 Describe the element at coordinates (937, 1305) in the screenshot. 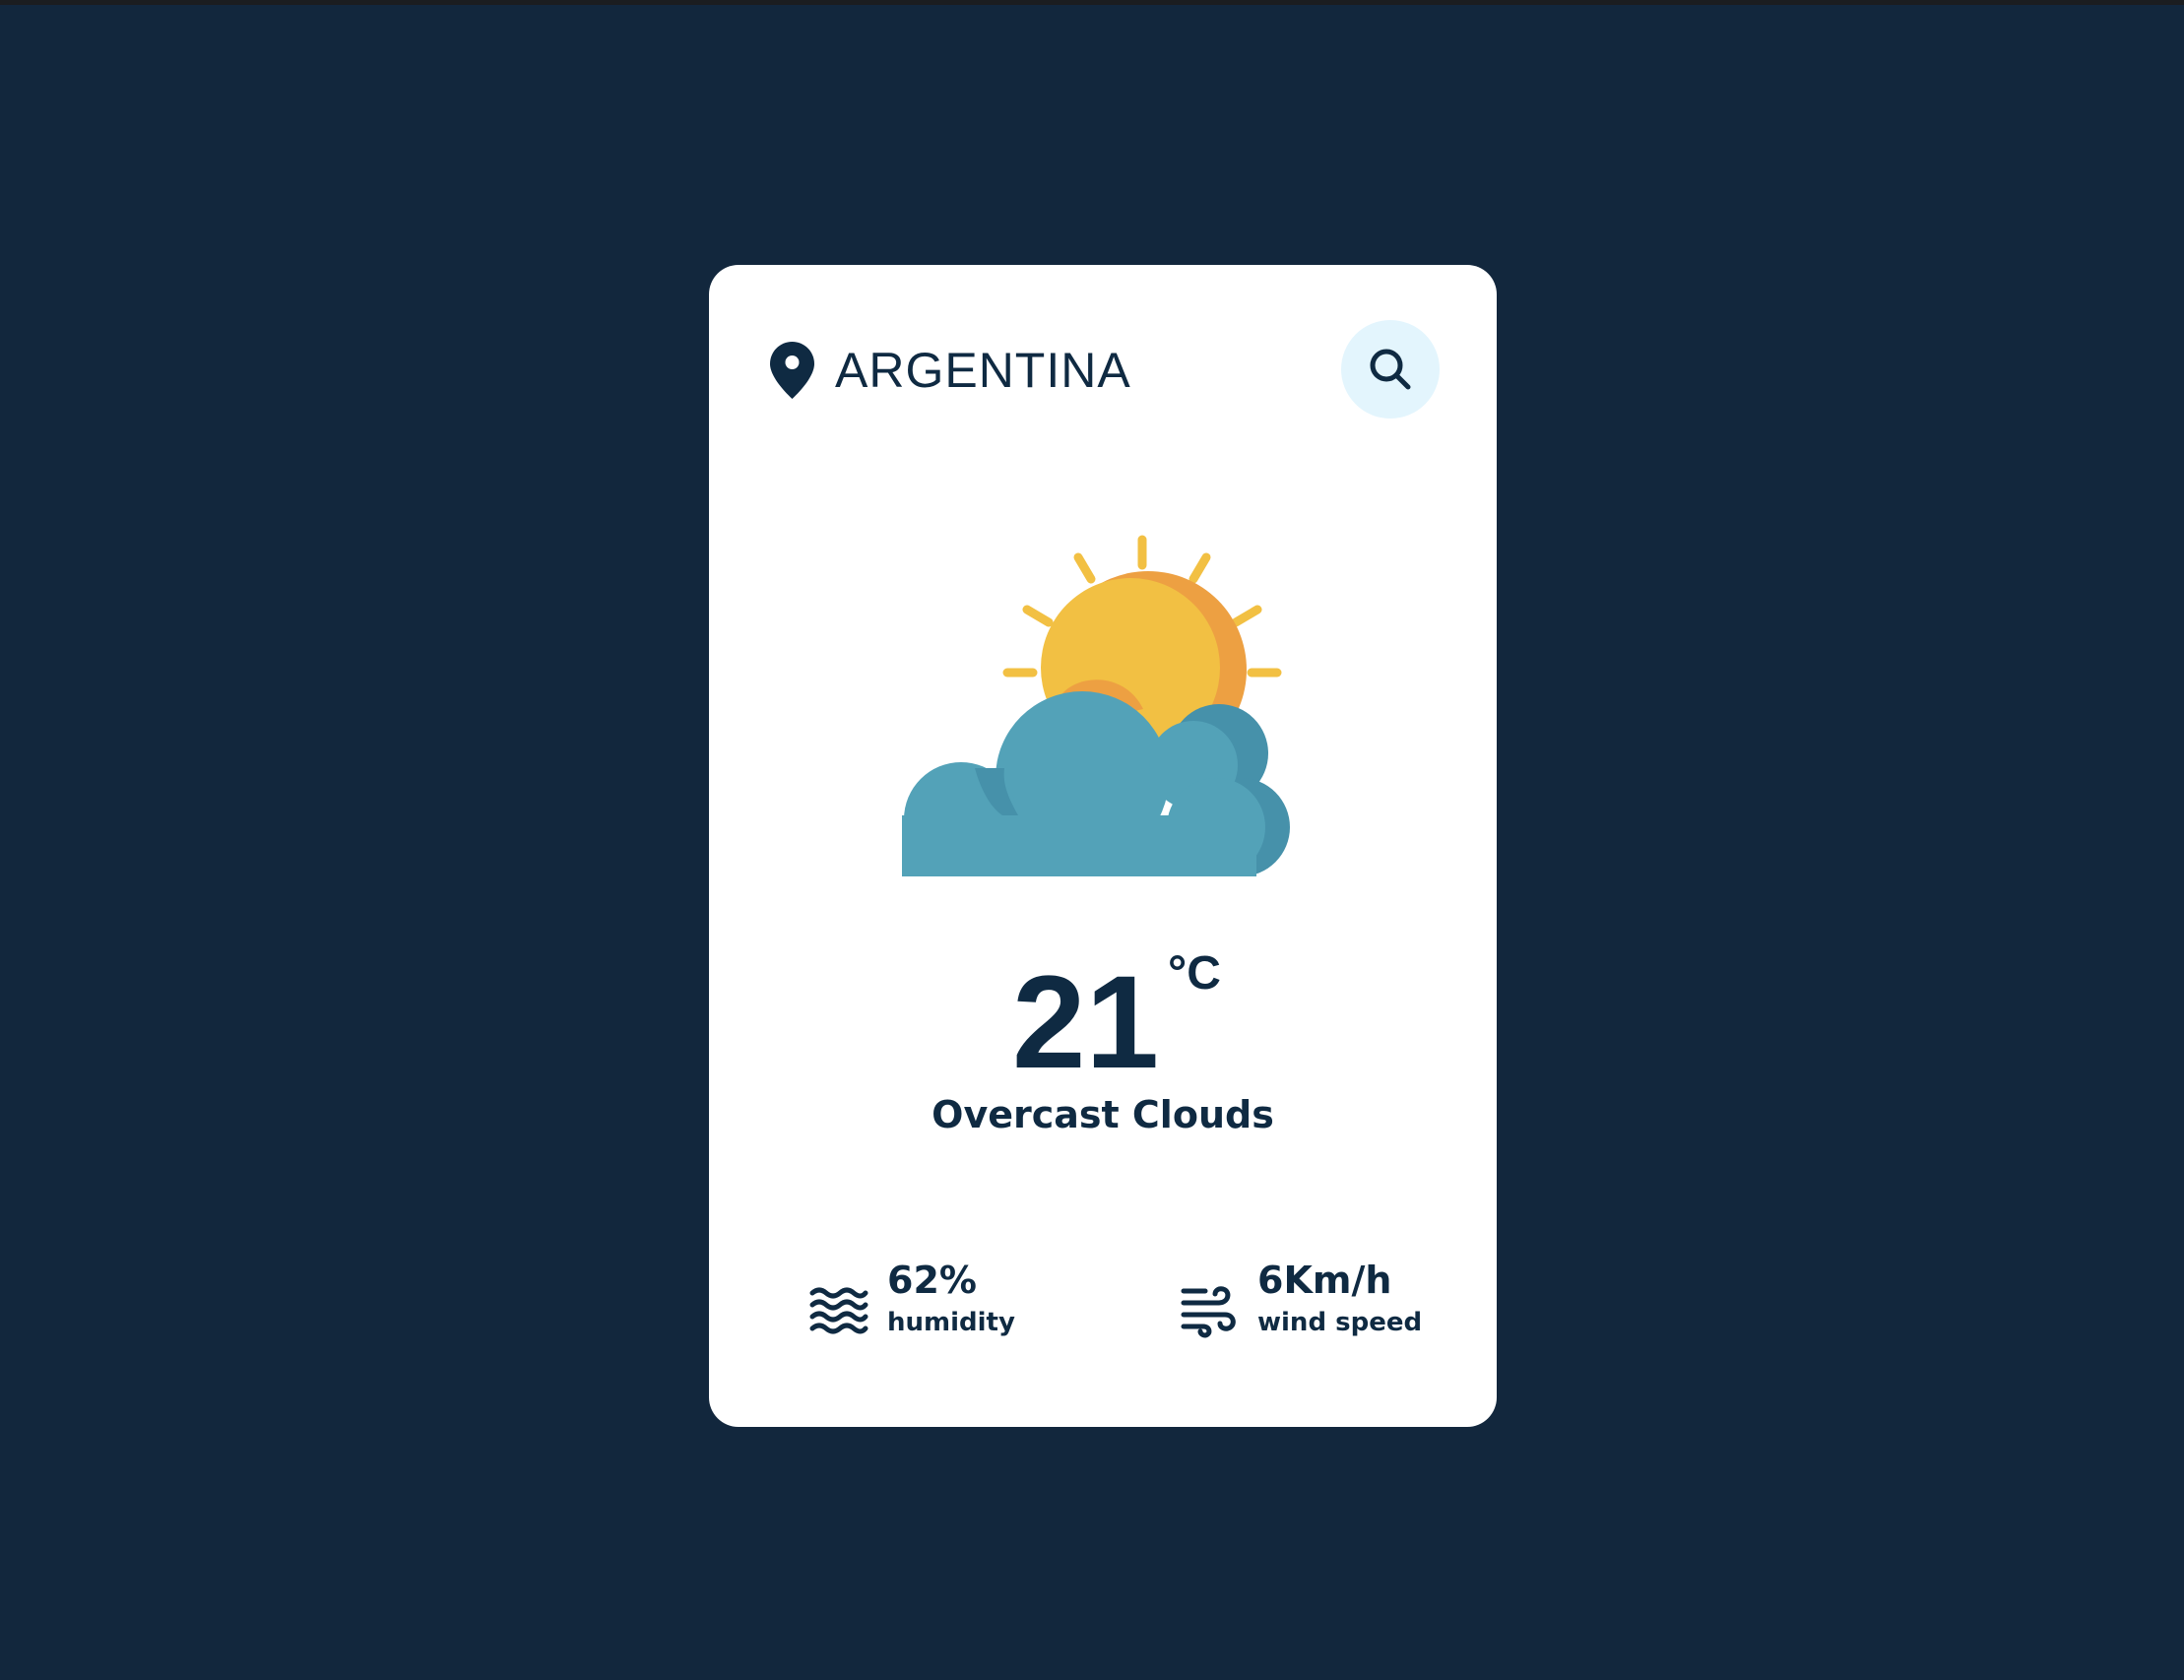

I see `humidity-stat: 62% humidity` at that location.